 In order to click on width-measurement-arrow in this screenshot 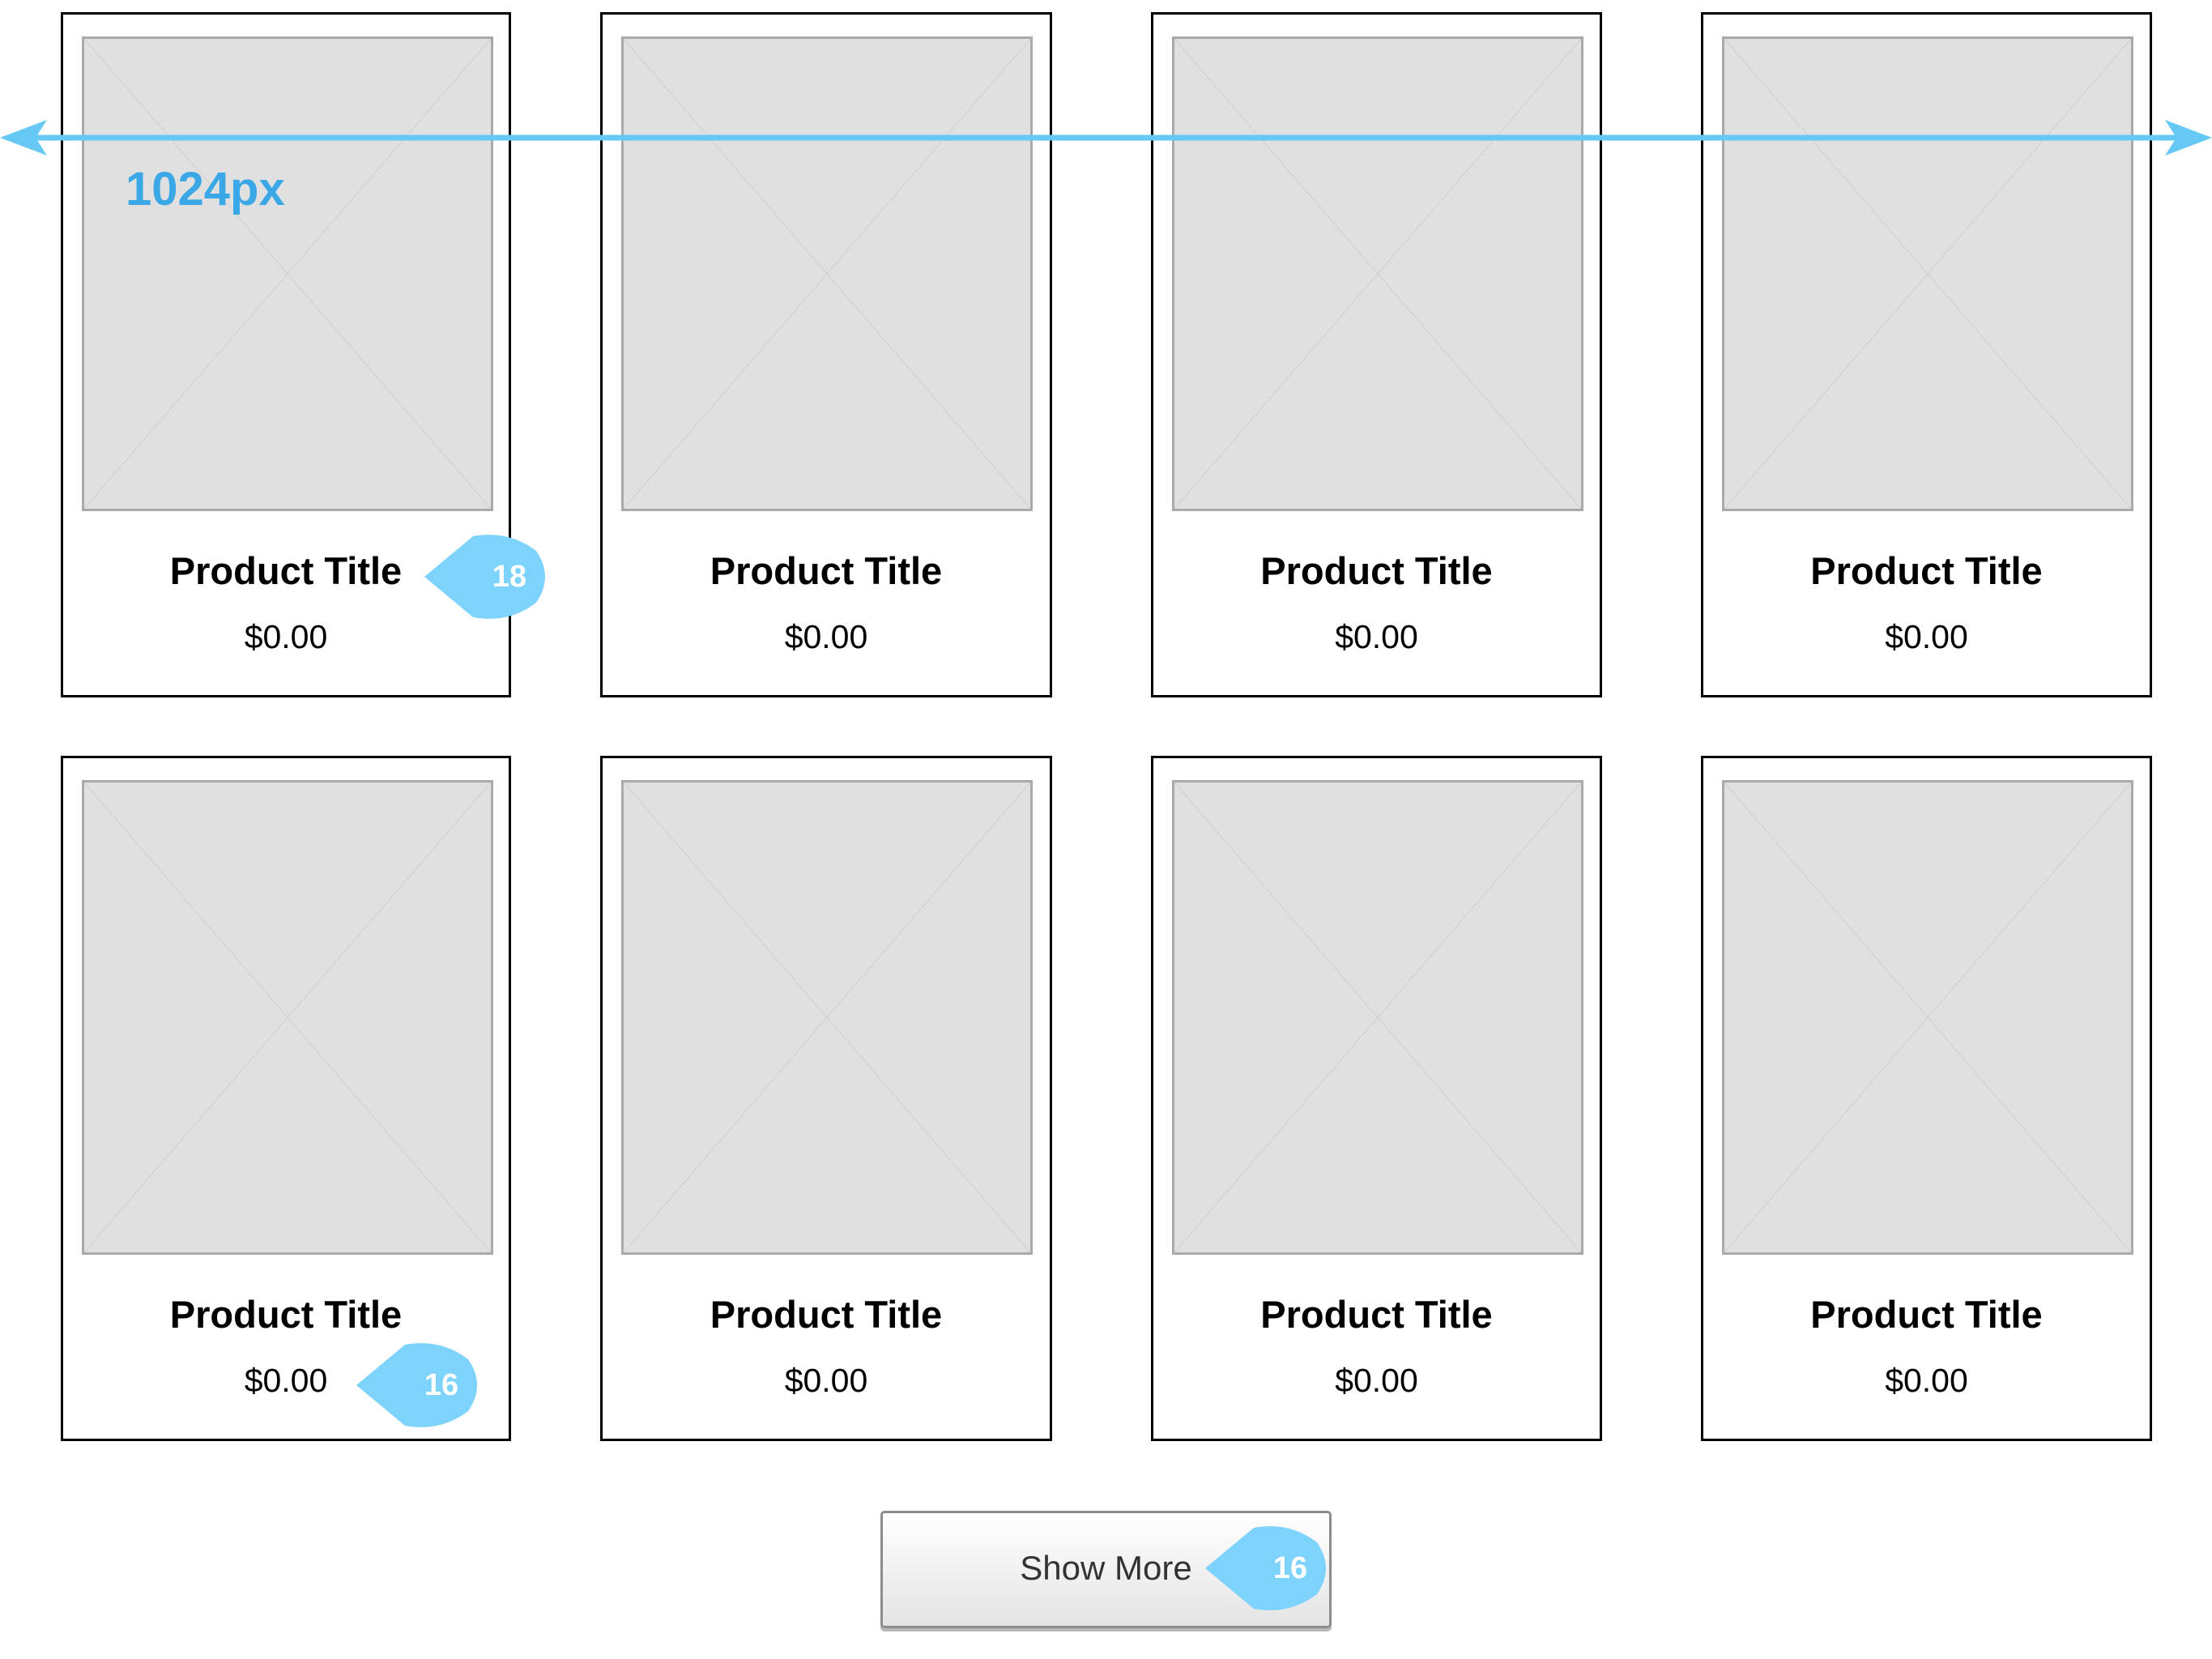, I will do `click(1106, 138)`.